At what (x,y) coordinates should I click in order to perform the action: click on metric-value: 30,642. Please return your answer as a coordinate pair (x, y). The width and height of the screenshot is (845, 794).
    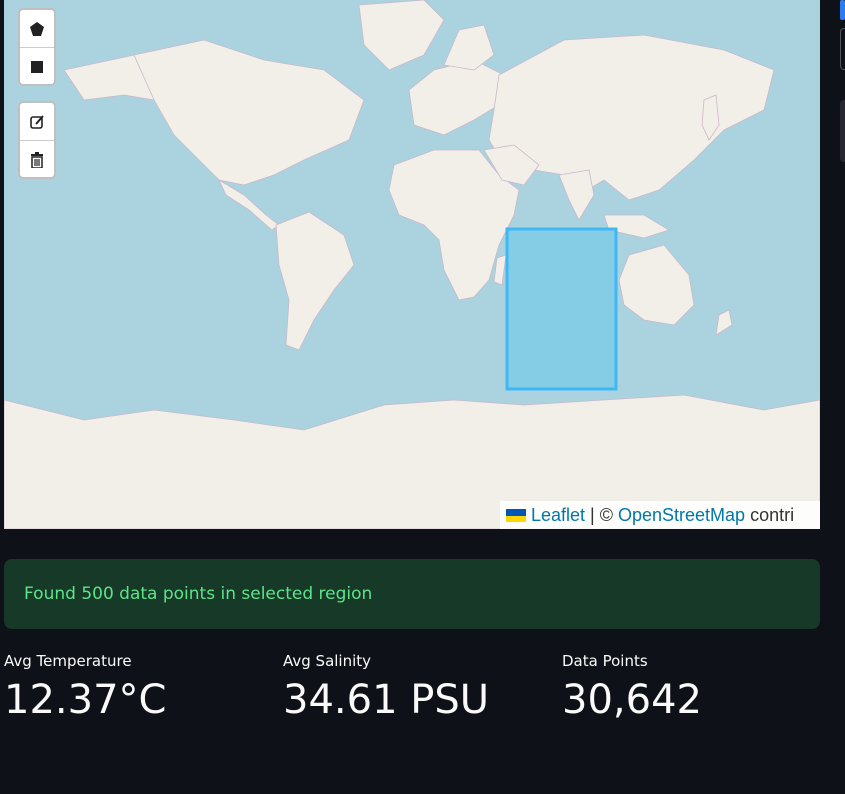
    Looking at the image, I should click on (632, 700).